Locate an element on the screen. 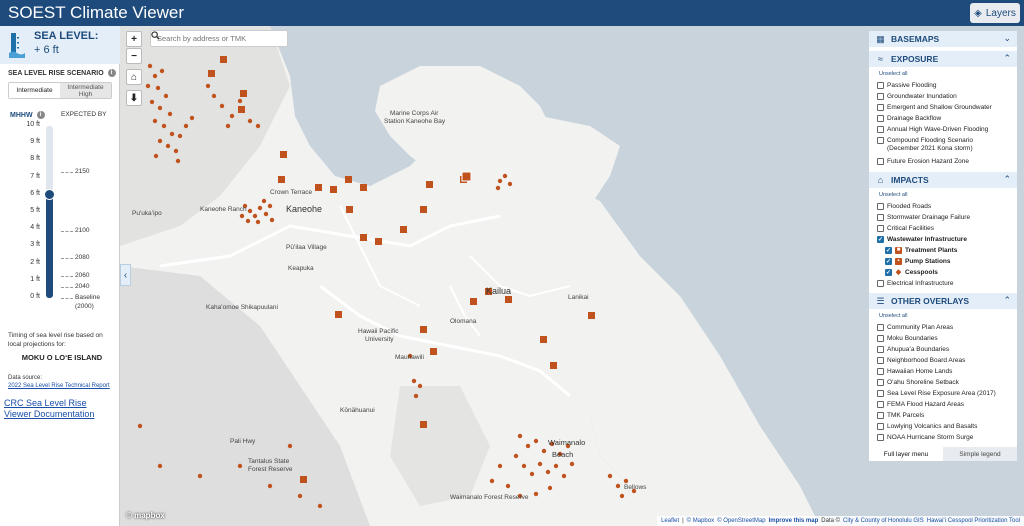 This screenshot has height=526, width=1024. layer-label: Sea Level Rise Exposure Area (2017) is located at coordinates (941, 393).